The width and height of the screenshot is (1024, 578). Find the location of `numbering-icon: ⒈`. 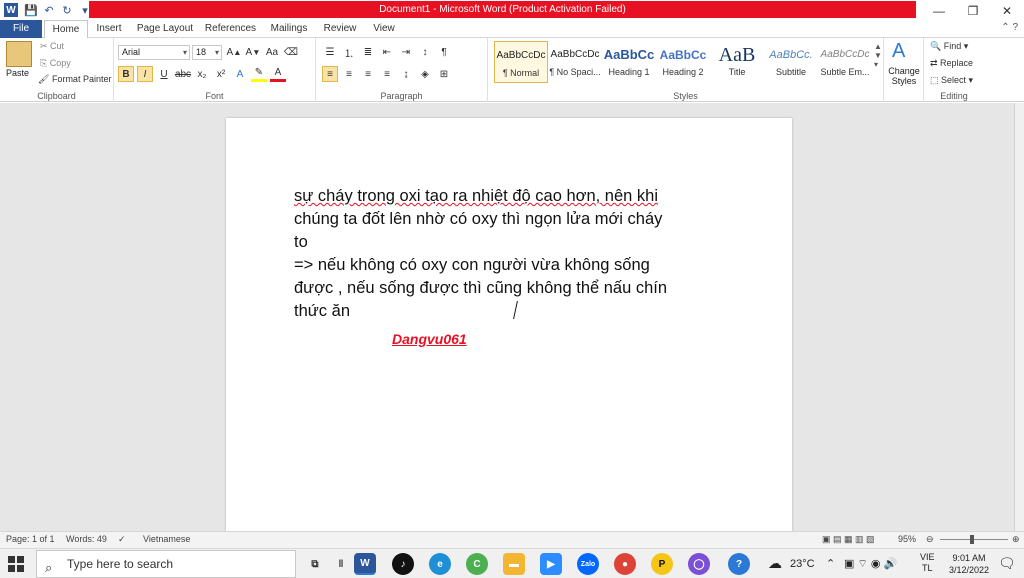

numbering-icon: ⒈ is located at coordinates (349, 52).